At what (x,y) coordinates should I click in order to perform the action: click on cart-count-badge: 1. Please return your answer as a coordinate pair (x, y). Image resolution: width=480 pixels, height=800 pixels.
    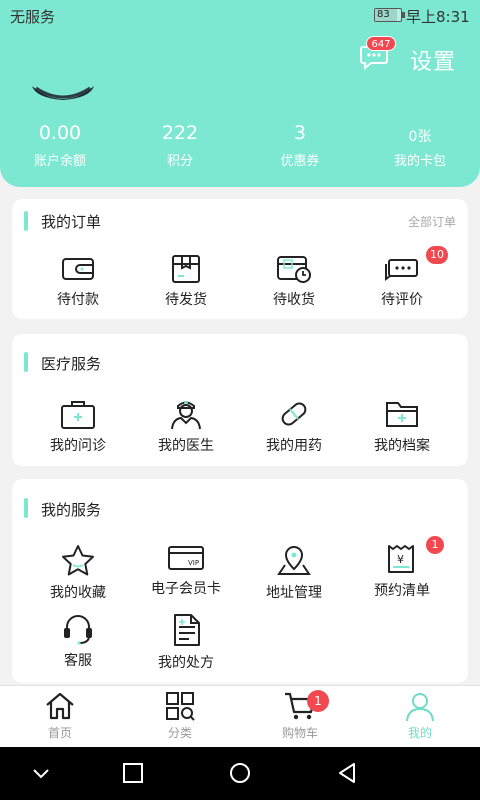
    Looking at the image, I should click on (318, 701).